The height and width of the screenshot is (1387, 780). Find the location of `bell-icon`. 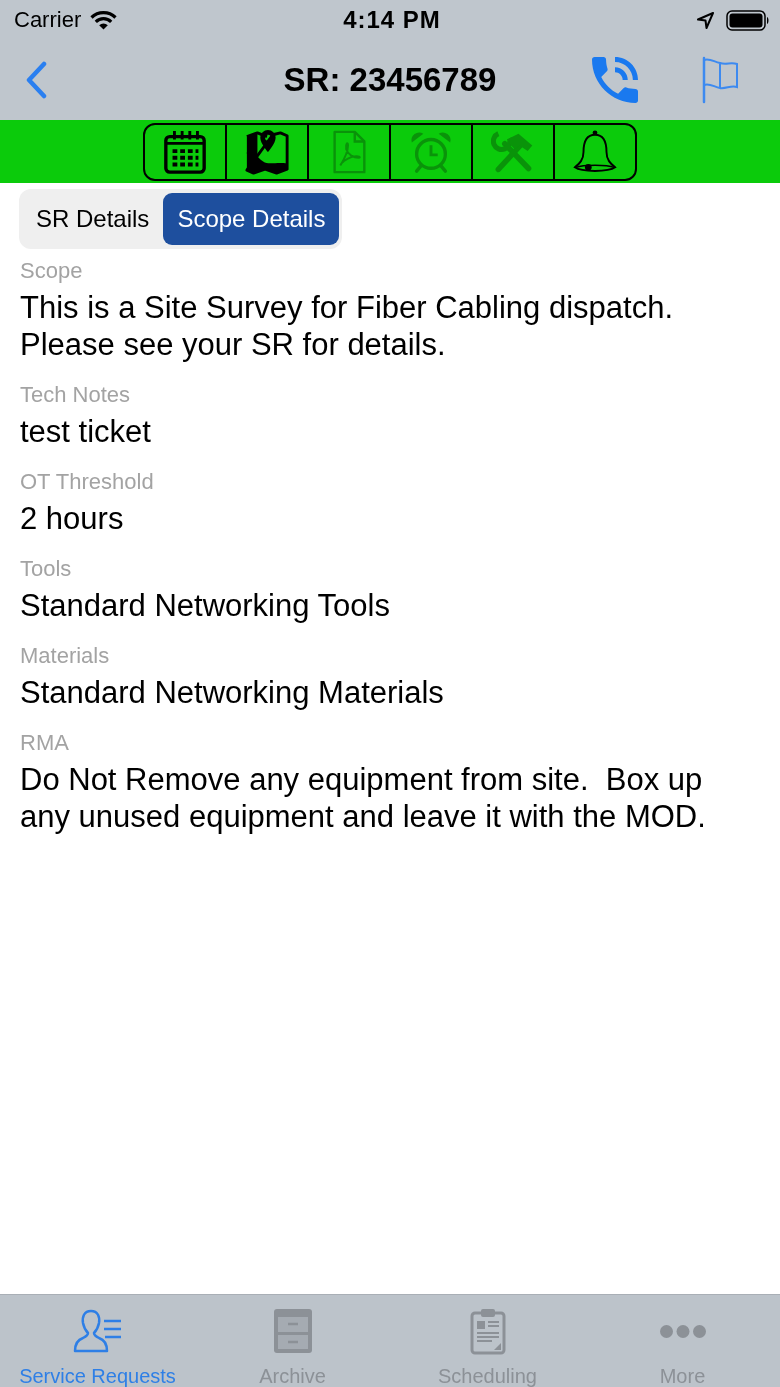

bell-icon is located at coordinates (595, 151).